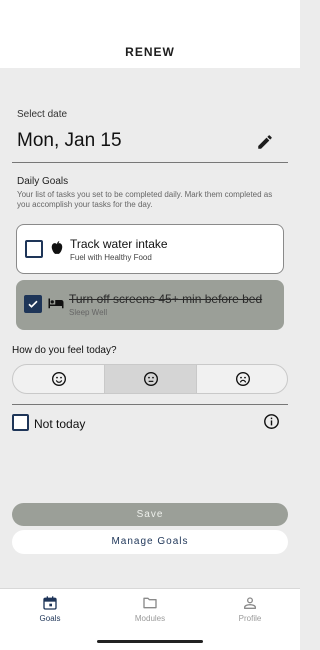 This screenshot has width=320, height=650. I want to click on nav-item-profile: Profile, so click(250, 612).